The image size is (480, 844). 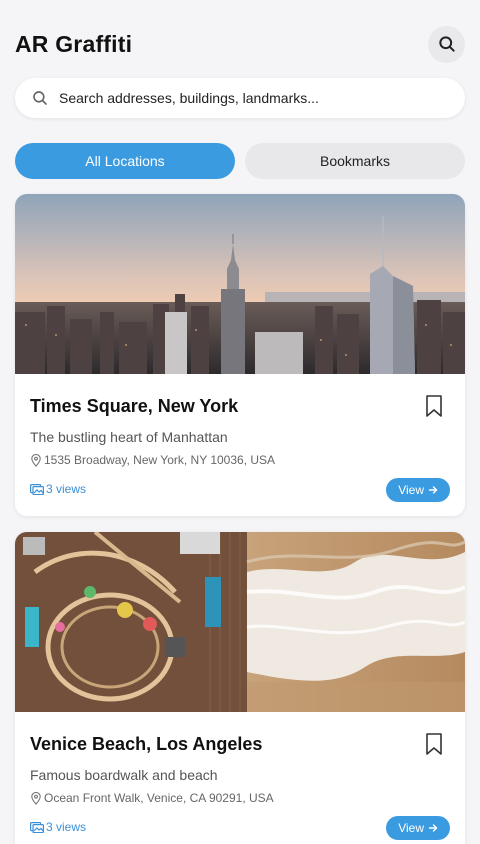 What do you see at coordinates (146, 744) in the screenshot?
I see `location-title: Venice Beach, Los Angeles` at bounding box center [146, 744].